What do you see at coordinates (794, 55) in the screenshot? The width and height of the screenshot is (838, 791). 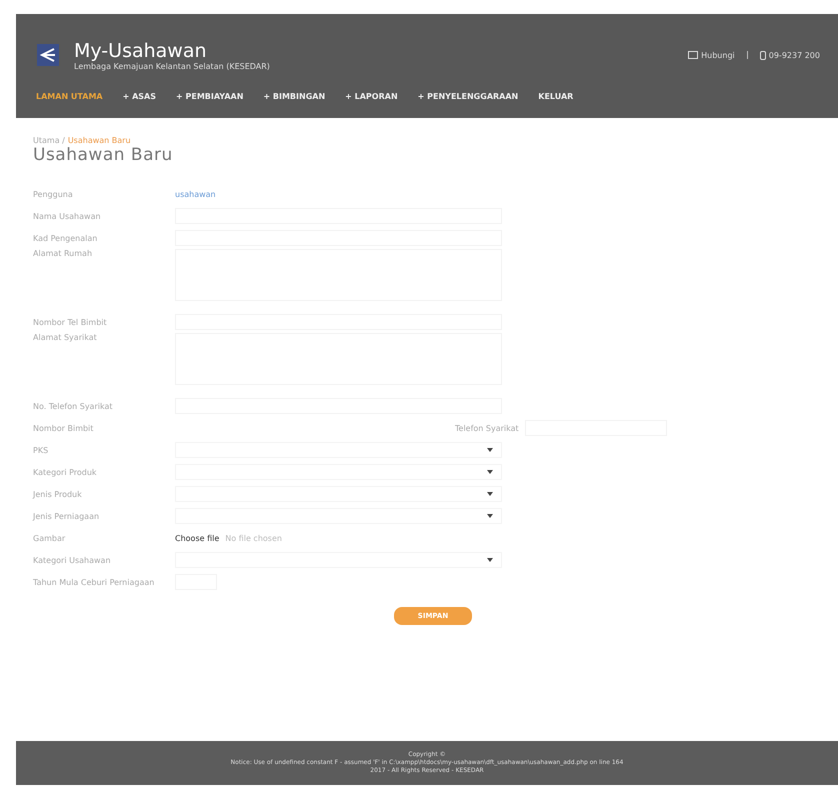 I see `contact-text: 09-9237 200` at bounding box center [794, 55].